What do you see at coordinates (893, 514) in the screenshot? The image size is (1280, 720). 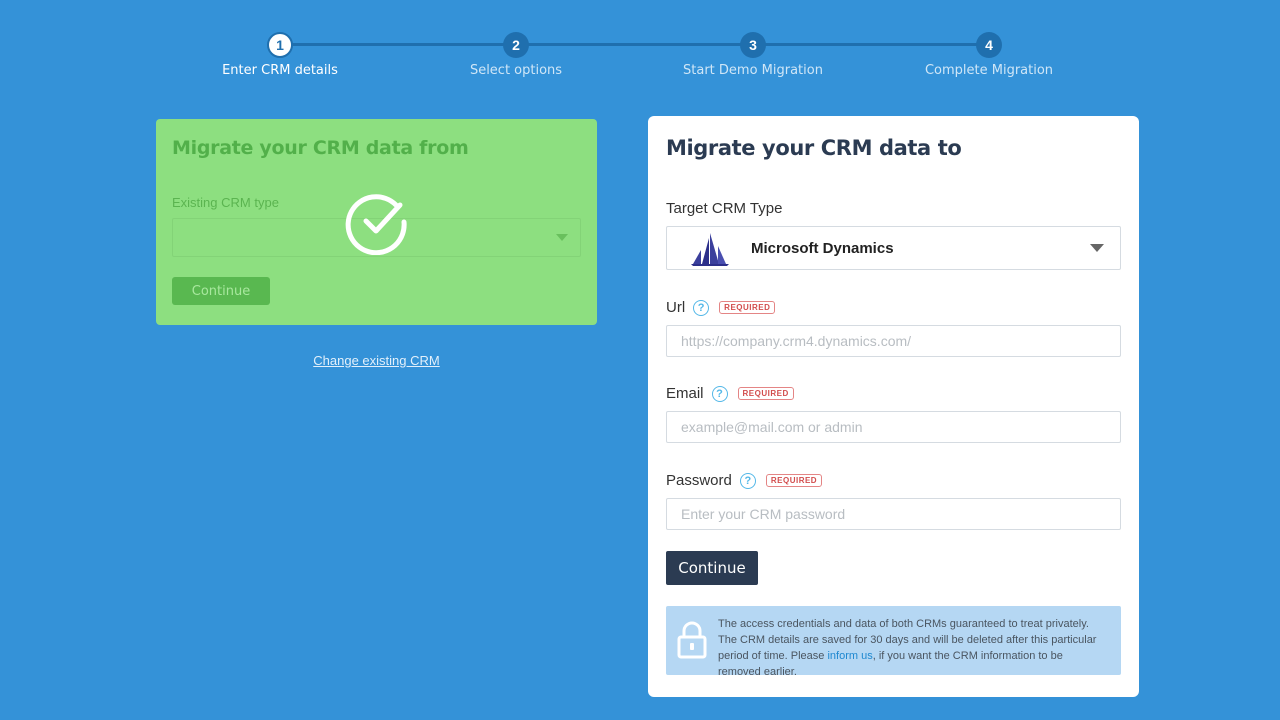 I see `password-input` at bounding box center [893, 514].